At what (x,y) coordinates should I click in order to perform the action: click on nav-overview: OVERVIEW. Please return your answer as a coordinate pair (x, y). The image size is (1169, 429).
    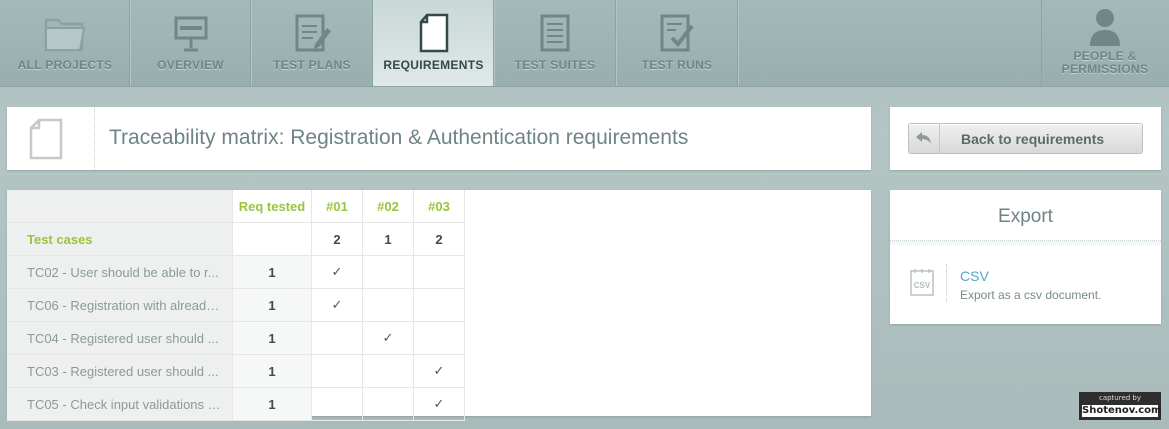
    Looking at the image, I should click on (191, 43).